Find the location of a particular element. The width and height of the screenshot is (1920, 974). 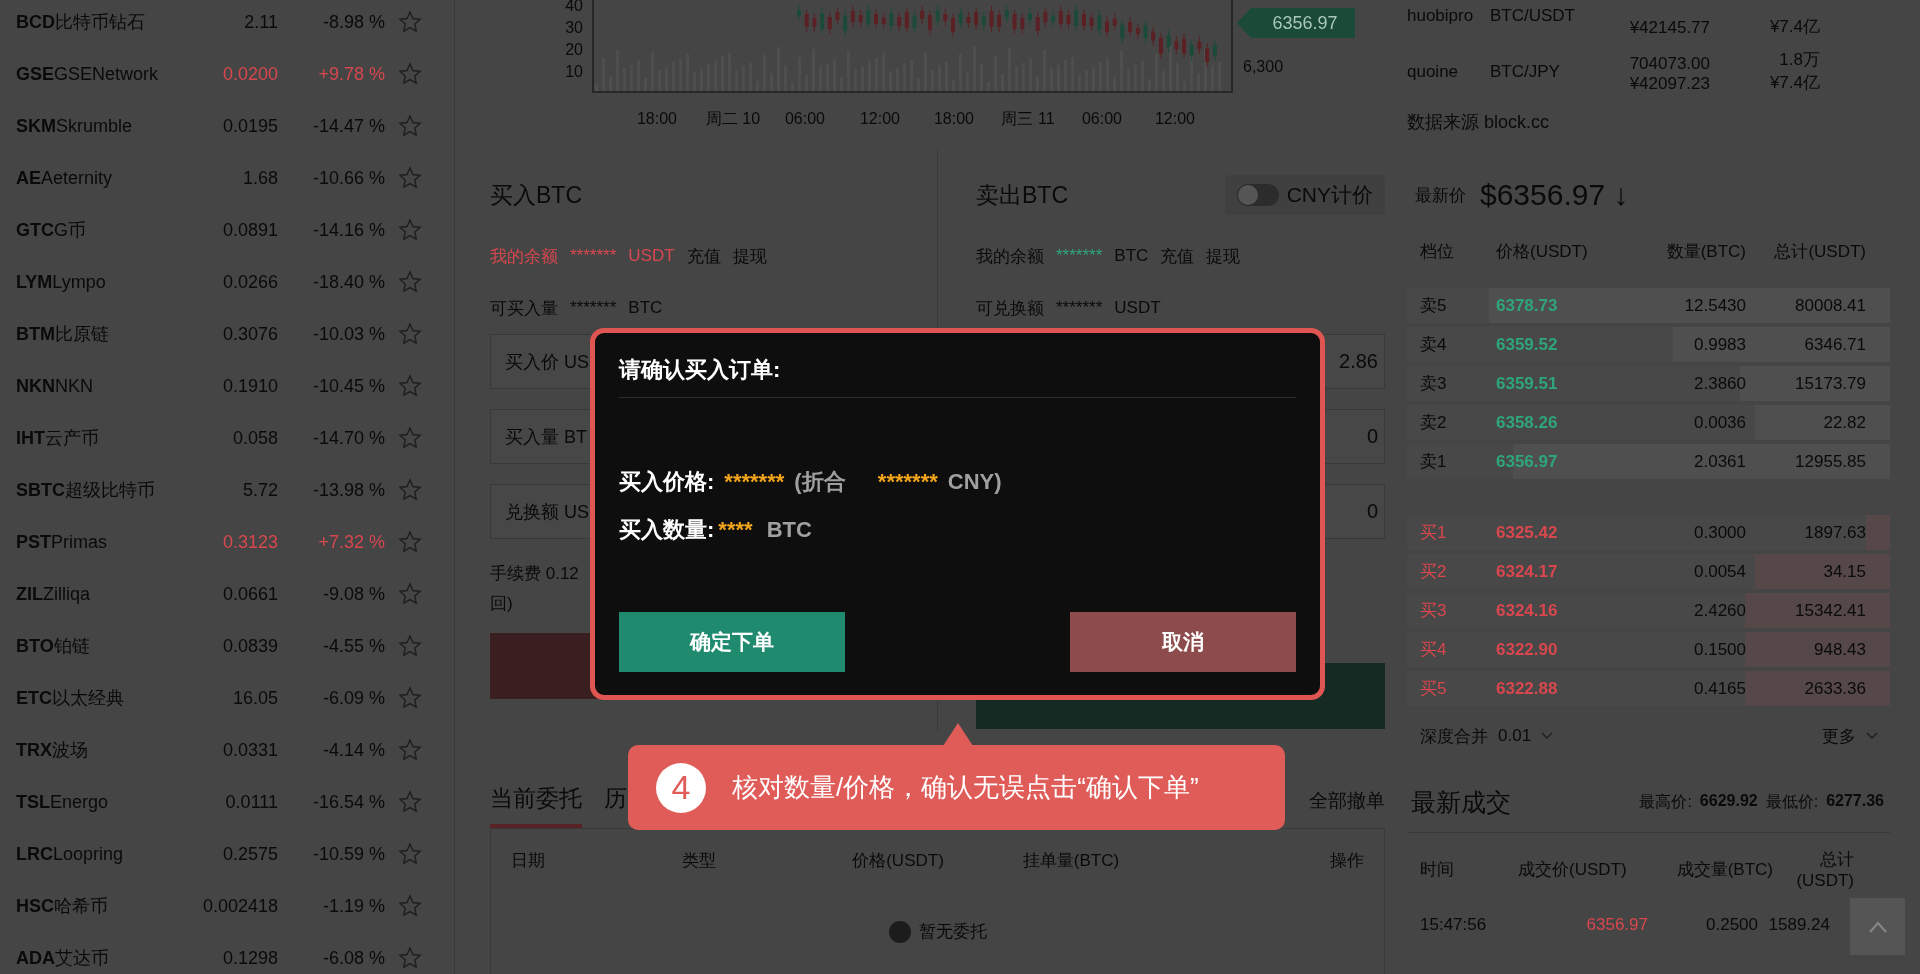

step-number: 4 is located at coordinates (681, 787).